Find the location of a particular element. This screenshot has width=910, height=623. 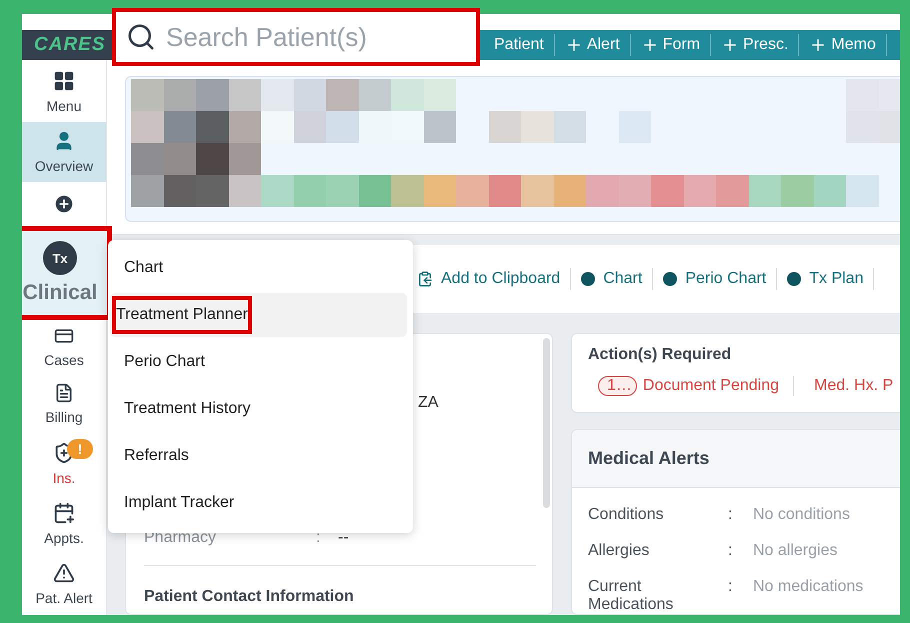

dropdown-option: Chart is located at coordinates (258, 268).